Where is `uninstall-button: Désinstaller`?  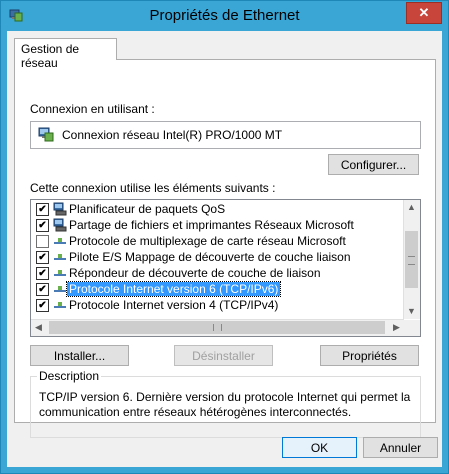 uninstall-button: Désinstaller is located at coordinates (223, 355).